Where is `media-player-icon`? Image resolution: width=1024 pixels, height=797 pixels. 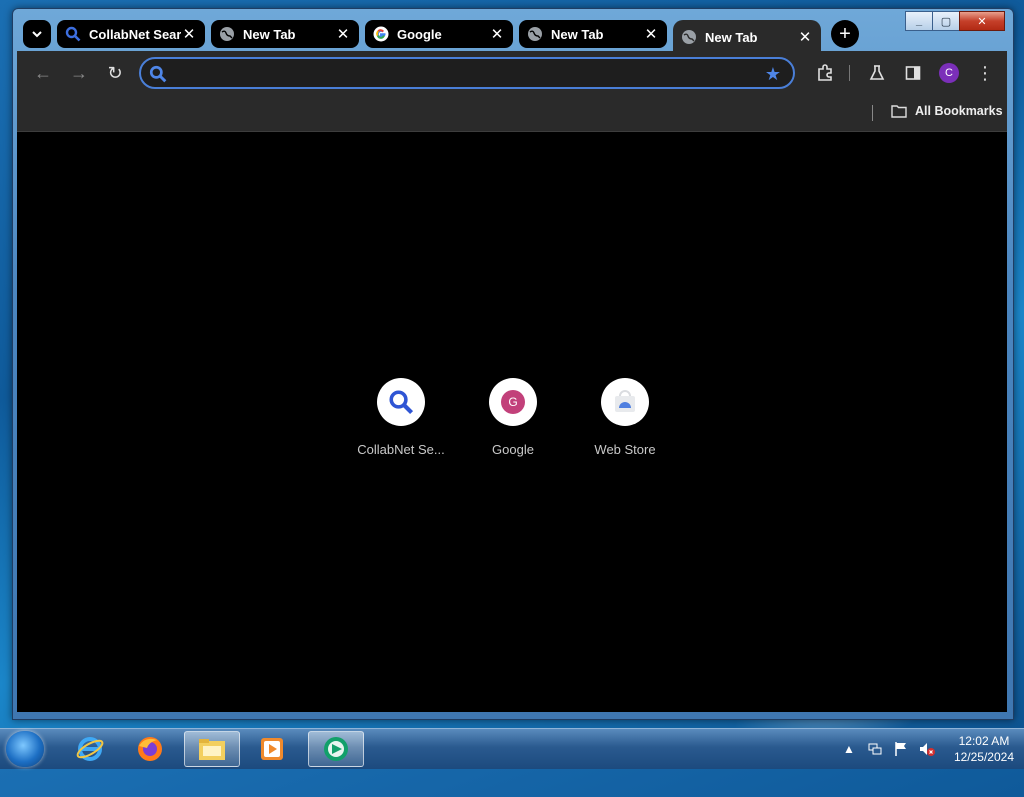
media-player-icon is located at coordinates (272, 749).